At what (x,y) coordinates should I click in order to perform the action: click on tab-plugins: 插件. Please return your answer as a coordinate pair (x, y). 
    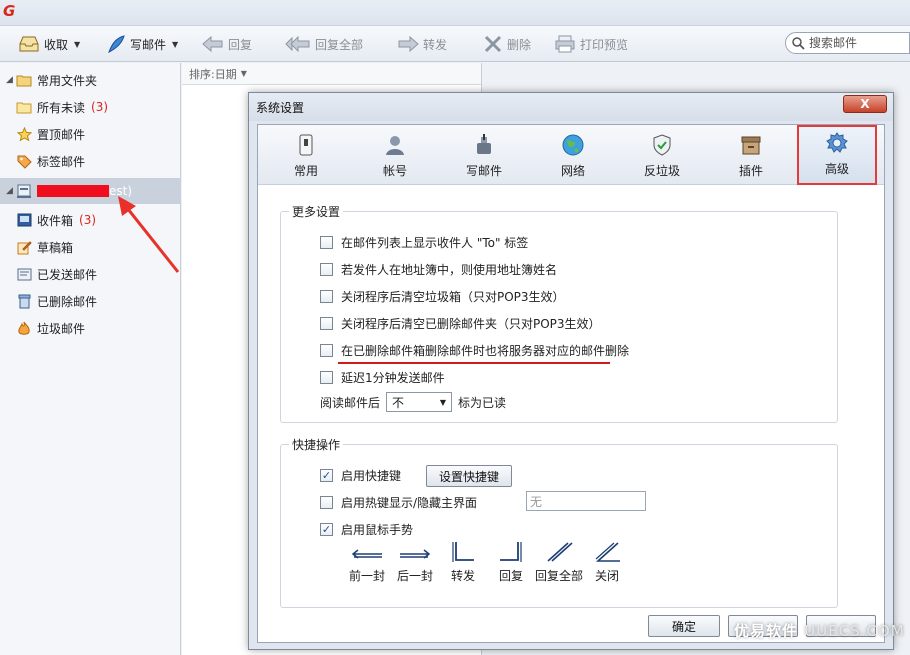
    Looking at the image, I should click on (751, 156).